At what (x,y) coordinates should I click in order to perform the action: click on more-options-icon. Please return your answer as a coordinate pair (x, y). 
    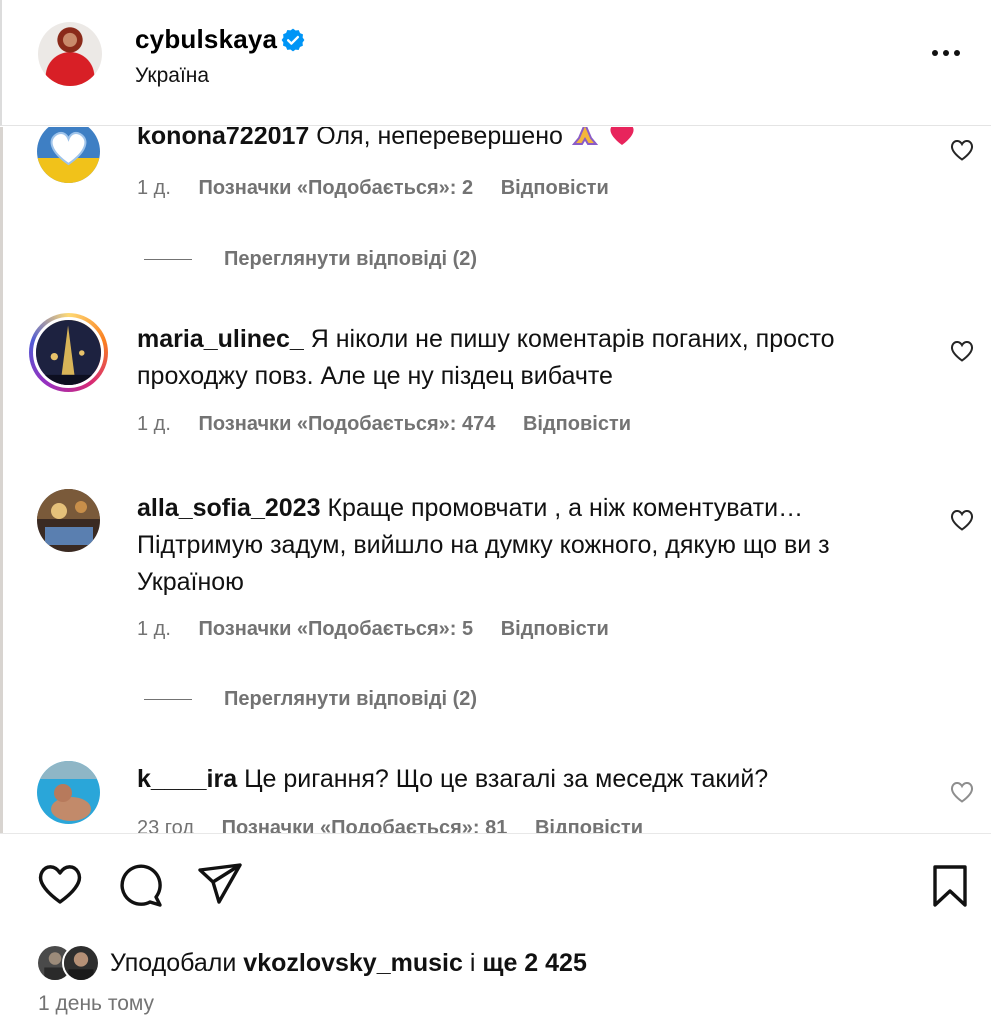
    Looking at the image, I should click on (949, 53).